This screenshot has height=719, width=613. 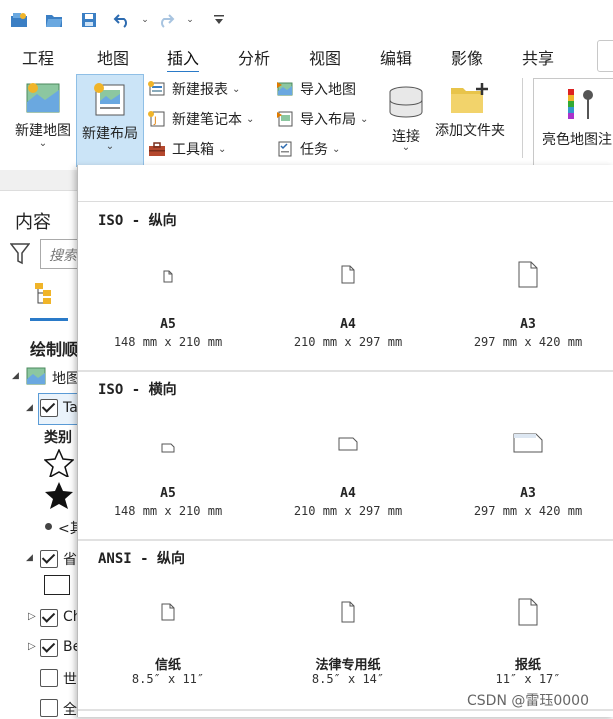 I want to click on layout-tile-iso-landscape-a4: A4 210 mm x 297 mm, so click(x=348, y=465).